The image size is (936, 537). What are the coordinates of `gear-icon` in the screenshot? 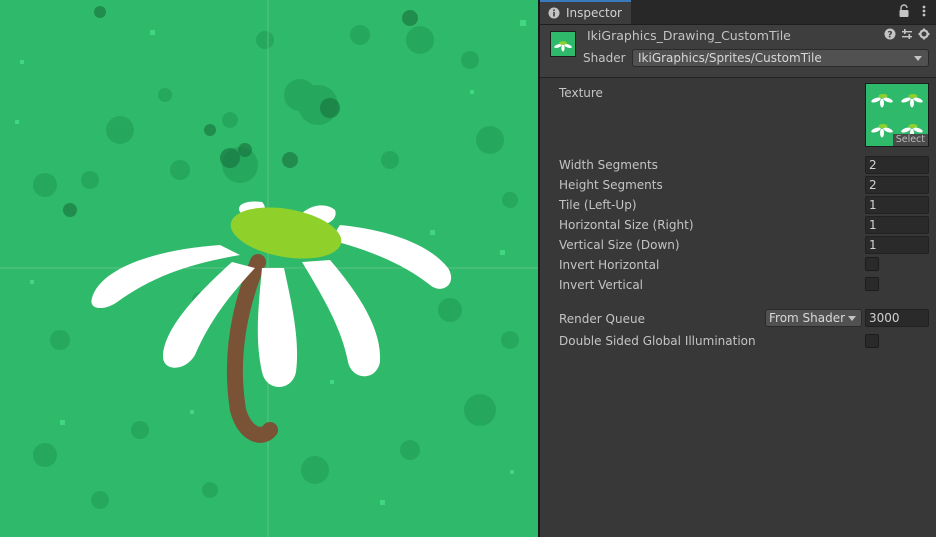 It's located at (924, 34).